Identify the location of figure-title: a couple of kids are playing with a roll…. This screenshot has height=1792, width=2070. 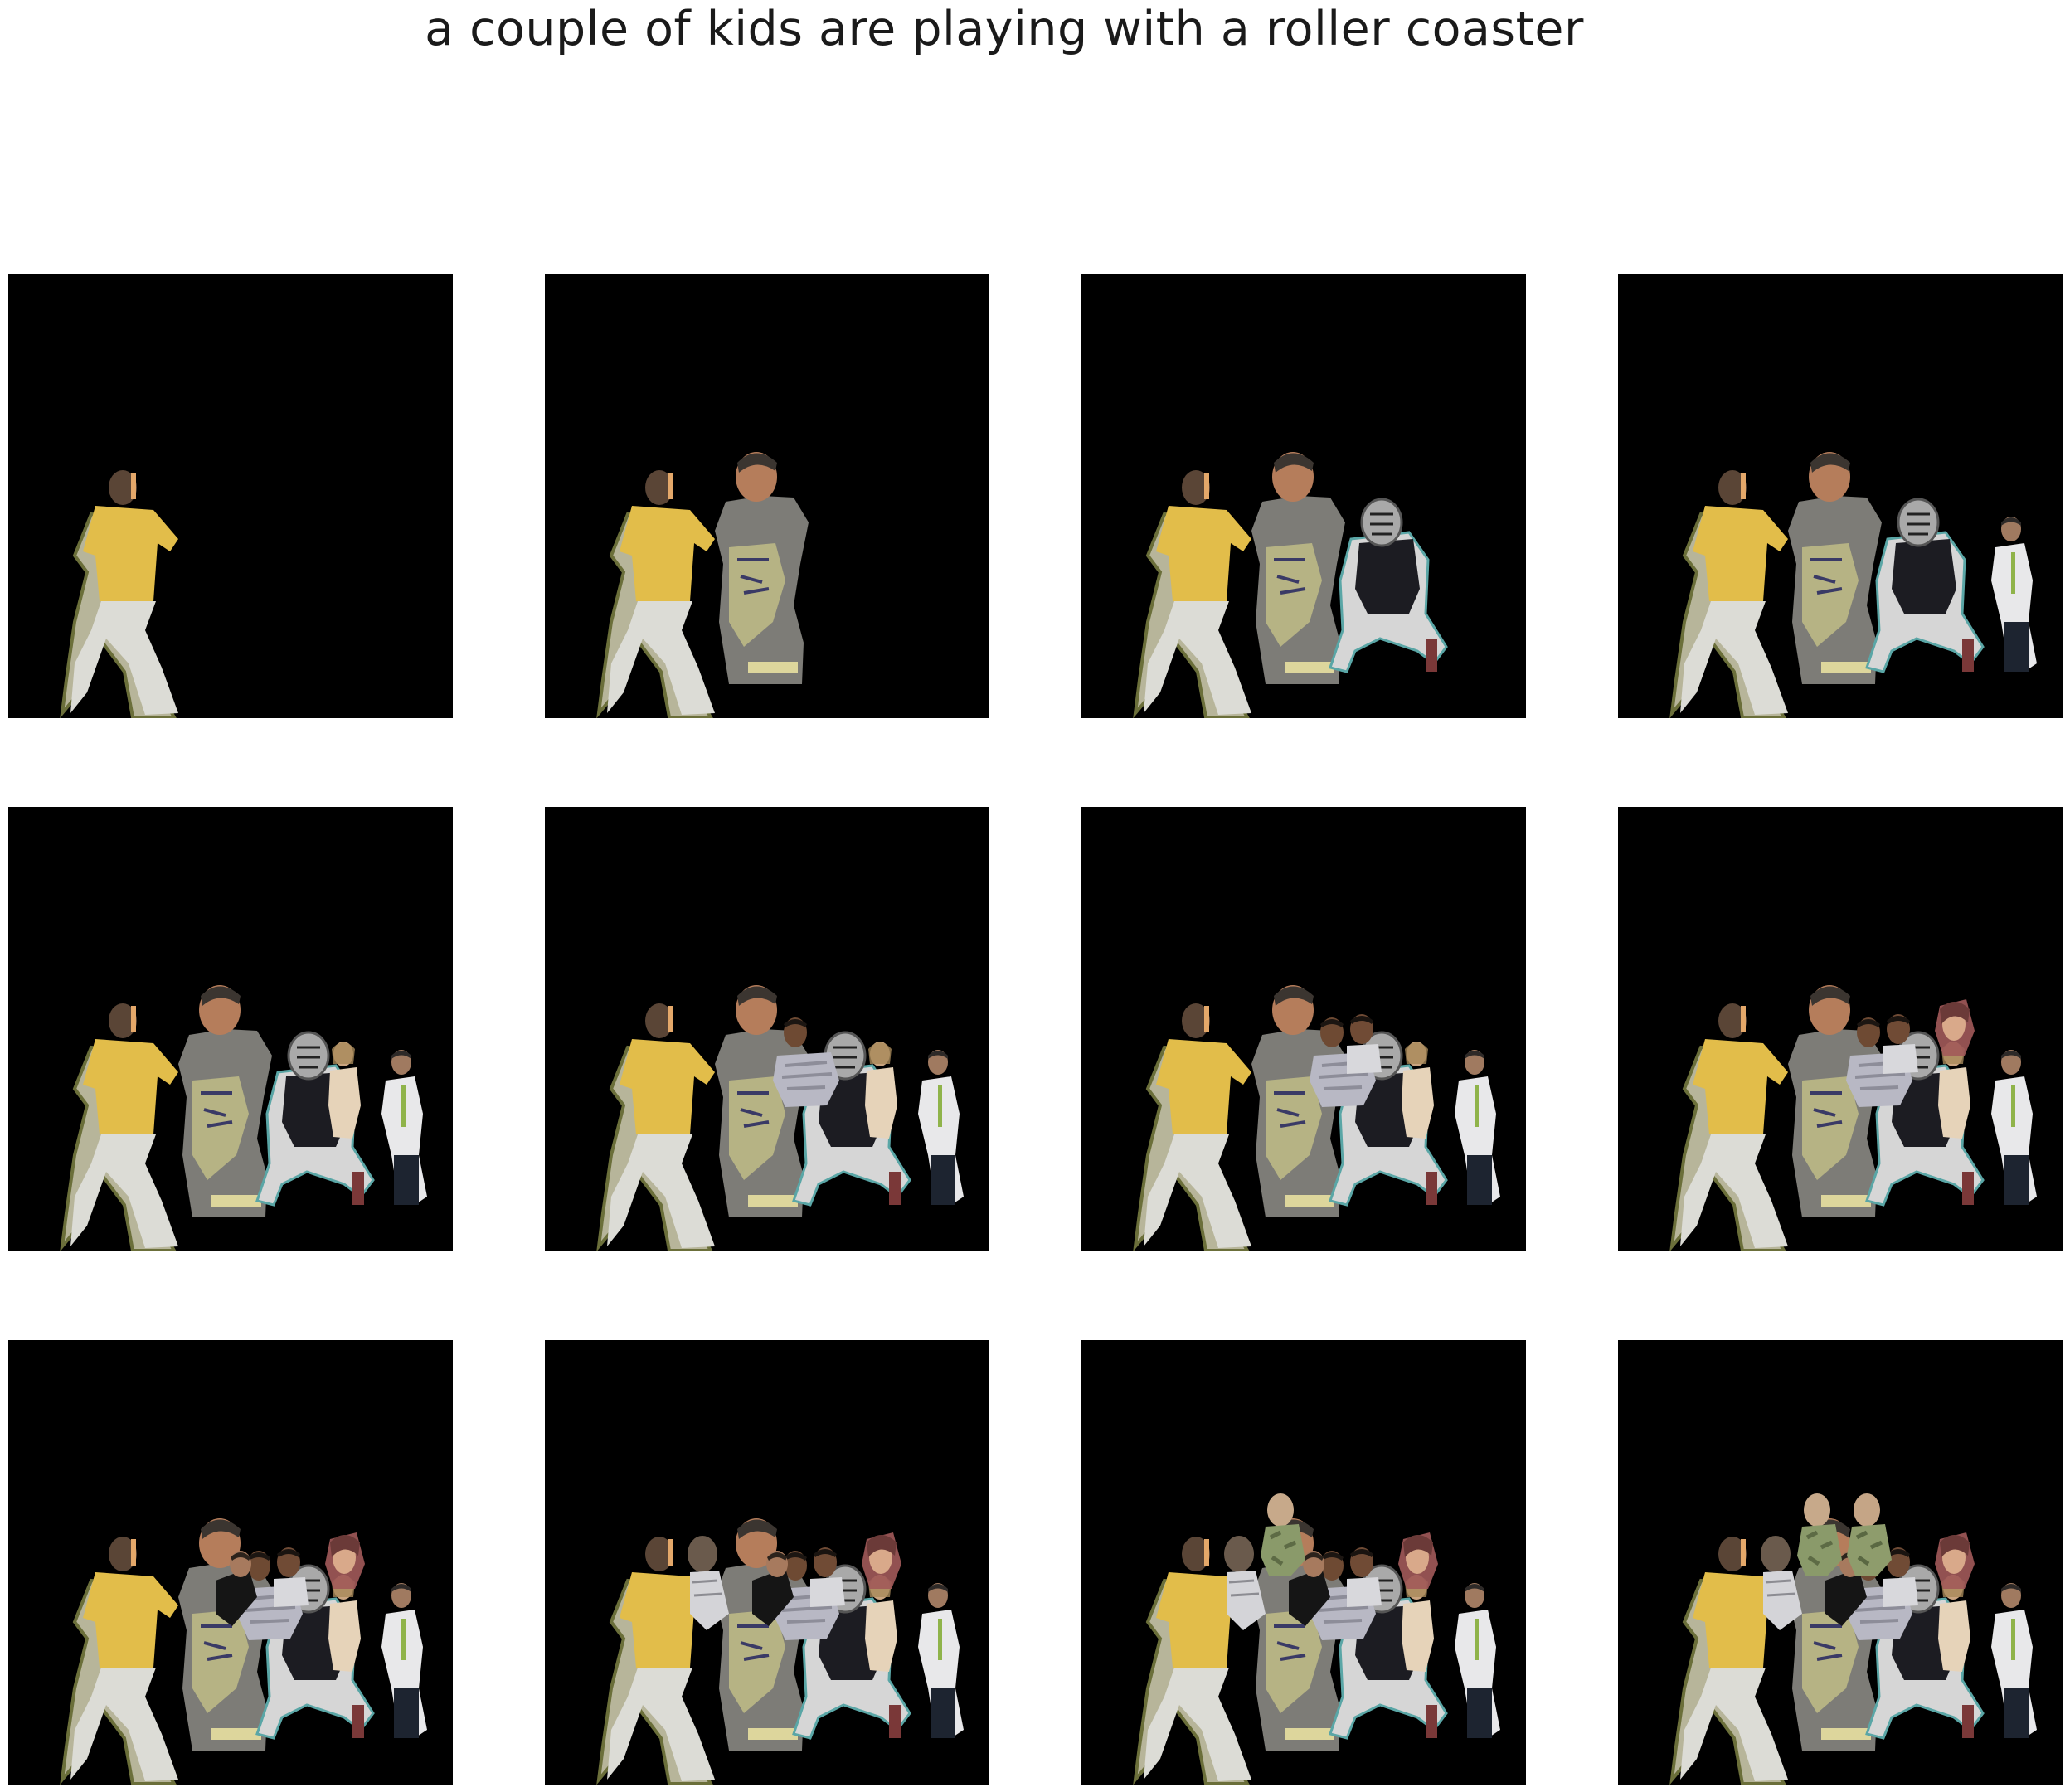
(1005, 29).